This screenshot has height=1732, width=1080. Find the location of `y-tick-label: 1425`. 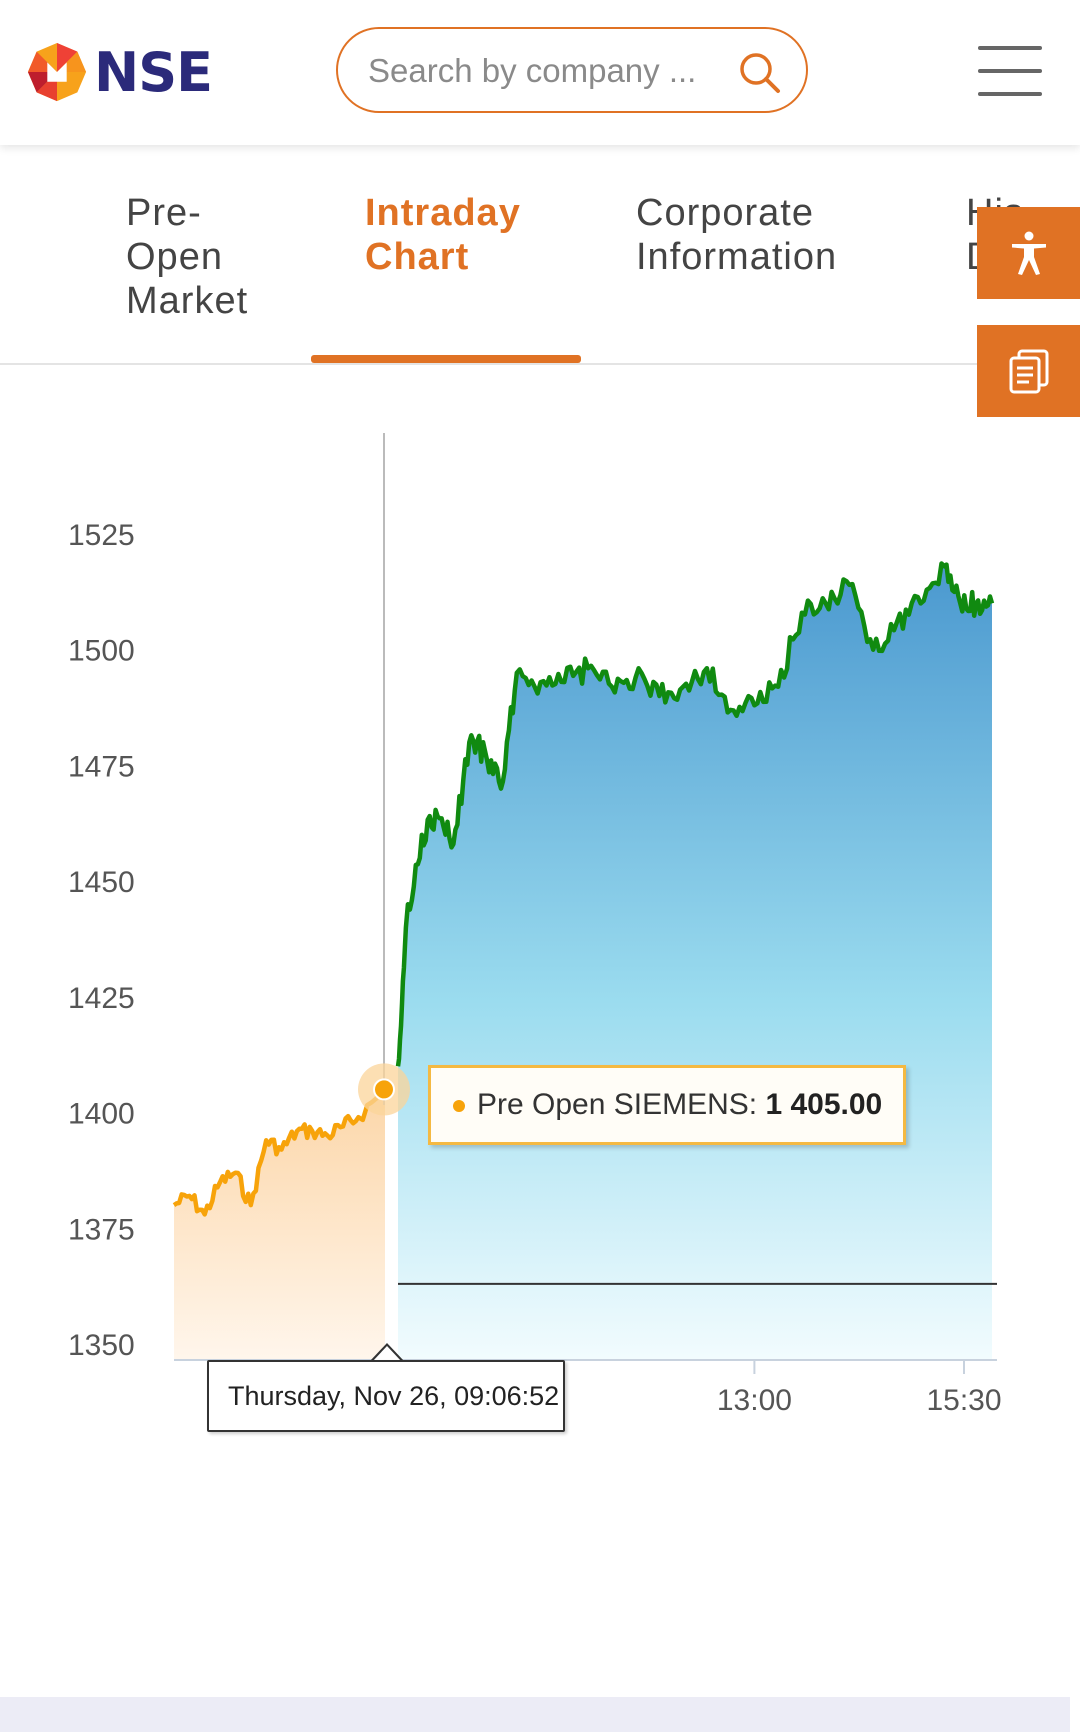

y-tick-label: 1425 is located at coordinates (101, 998).